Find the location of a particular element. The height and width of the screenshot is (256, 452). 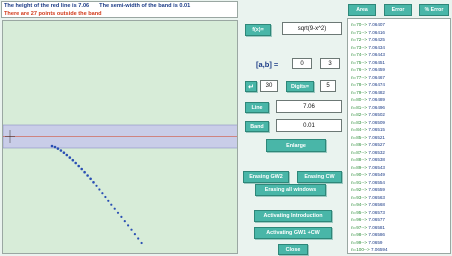

list-item: n=94--> 7.06568 is located at coordinates (368, 204).